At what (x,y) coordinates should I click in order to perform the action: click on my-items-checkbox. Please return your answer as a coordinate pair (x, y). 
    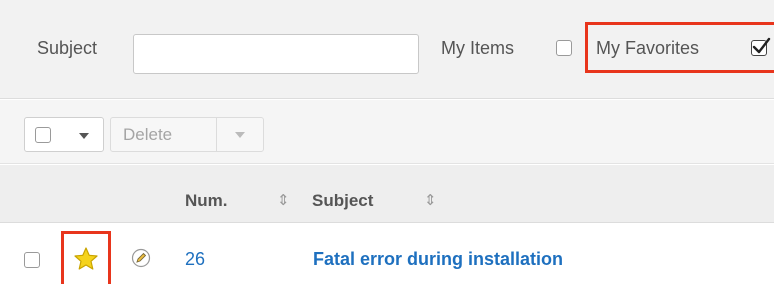
    Looking at the image, I should click on (564, 48).